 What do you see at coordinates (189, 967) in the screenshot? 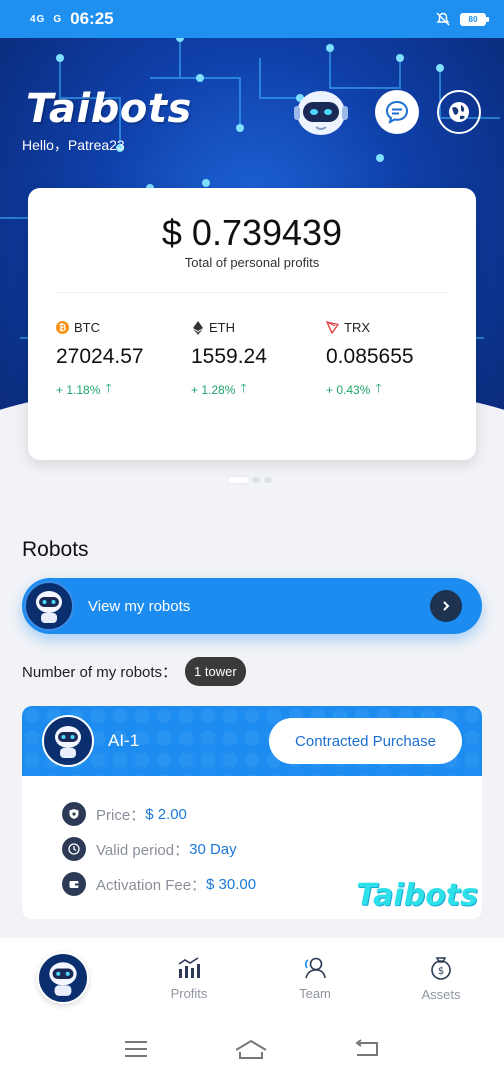
I see `bar-chart-icon` at bounding box center [189, 967].